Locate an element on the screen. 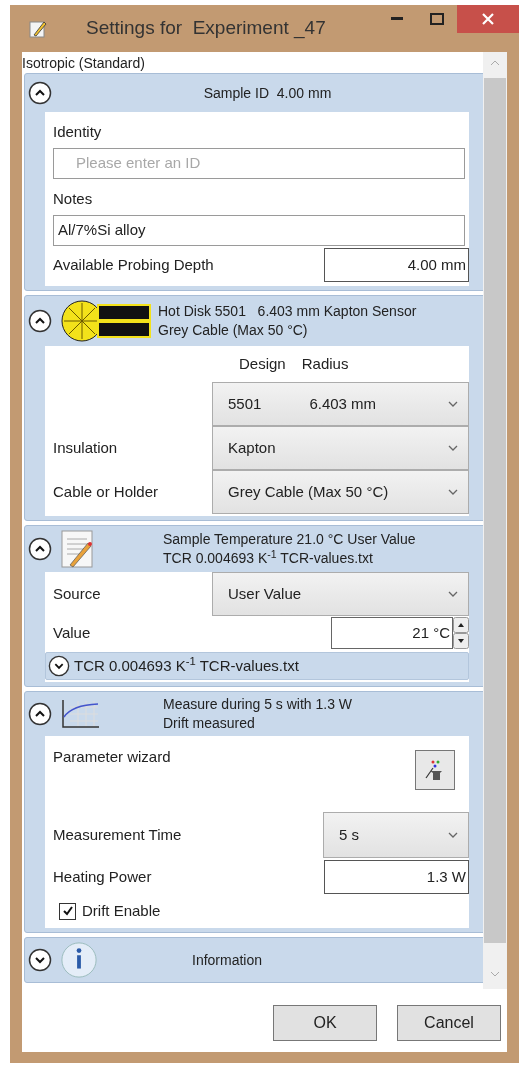 The width and height of the screenshot is (519, 1065). dropdown: User Value is located at coordinates (340, 594).